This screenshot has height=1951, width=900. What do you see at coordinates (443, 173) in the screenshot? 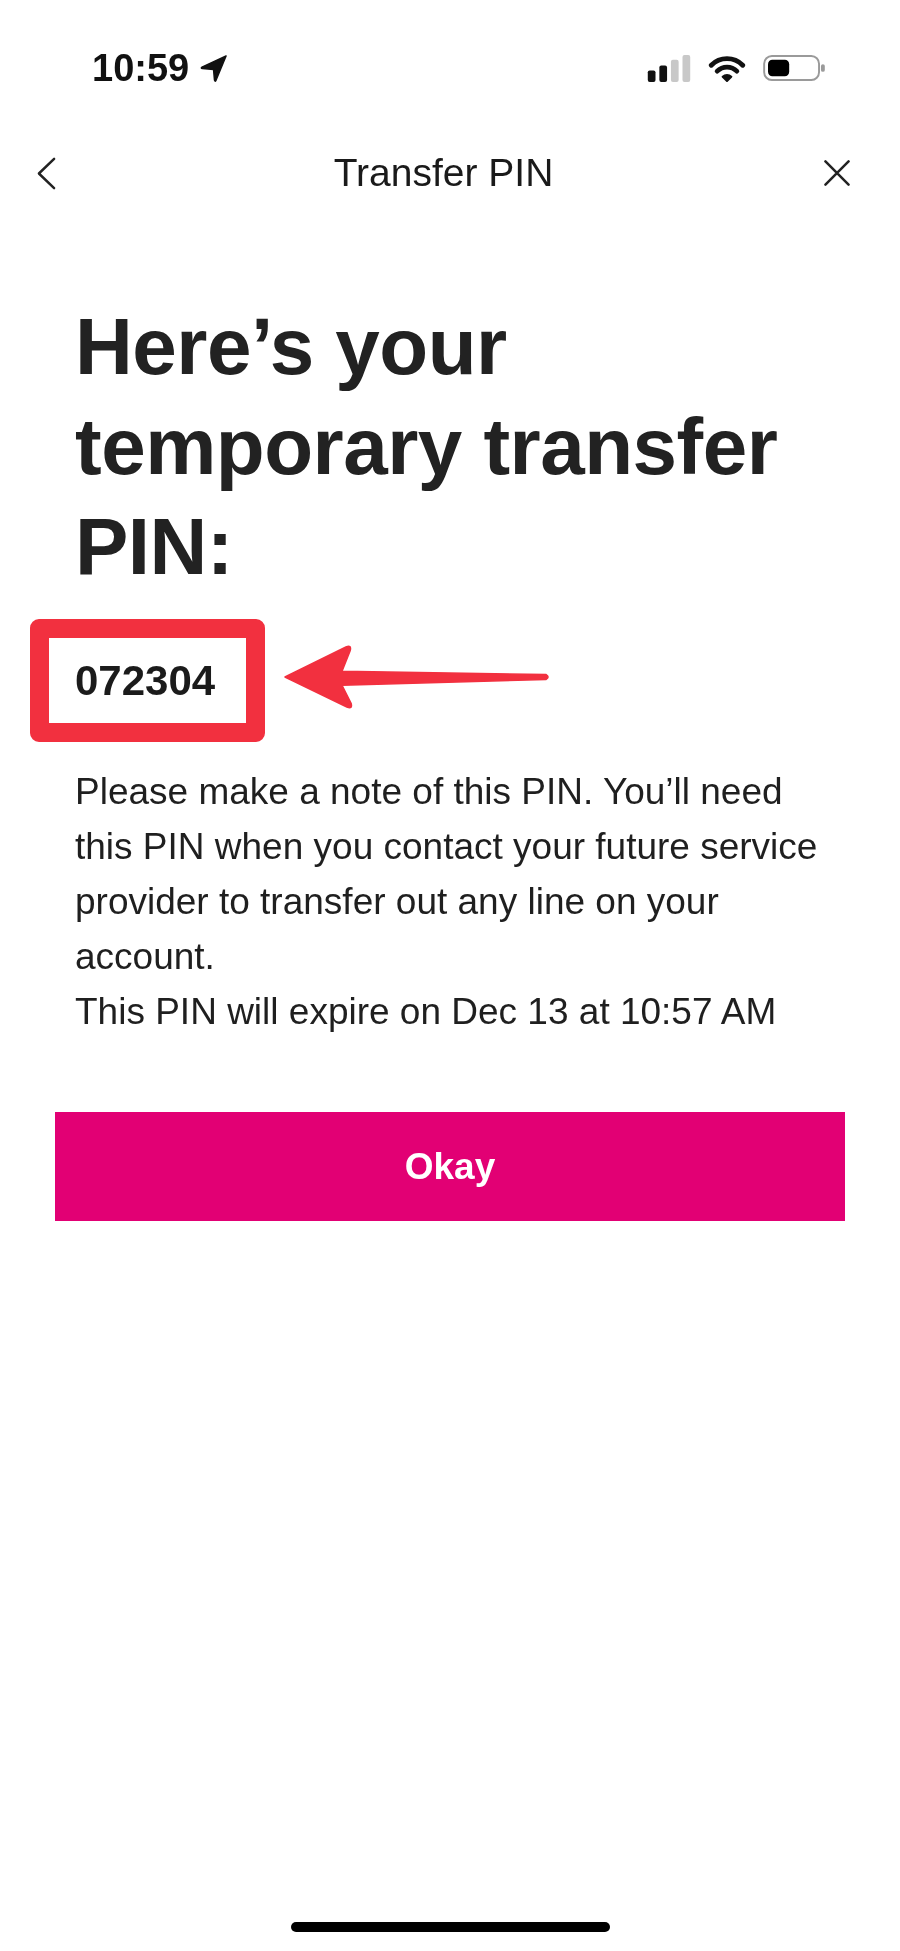
I see `screen-title: Transfer PIN` at bounding box center [443, 173].